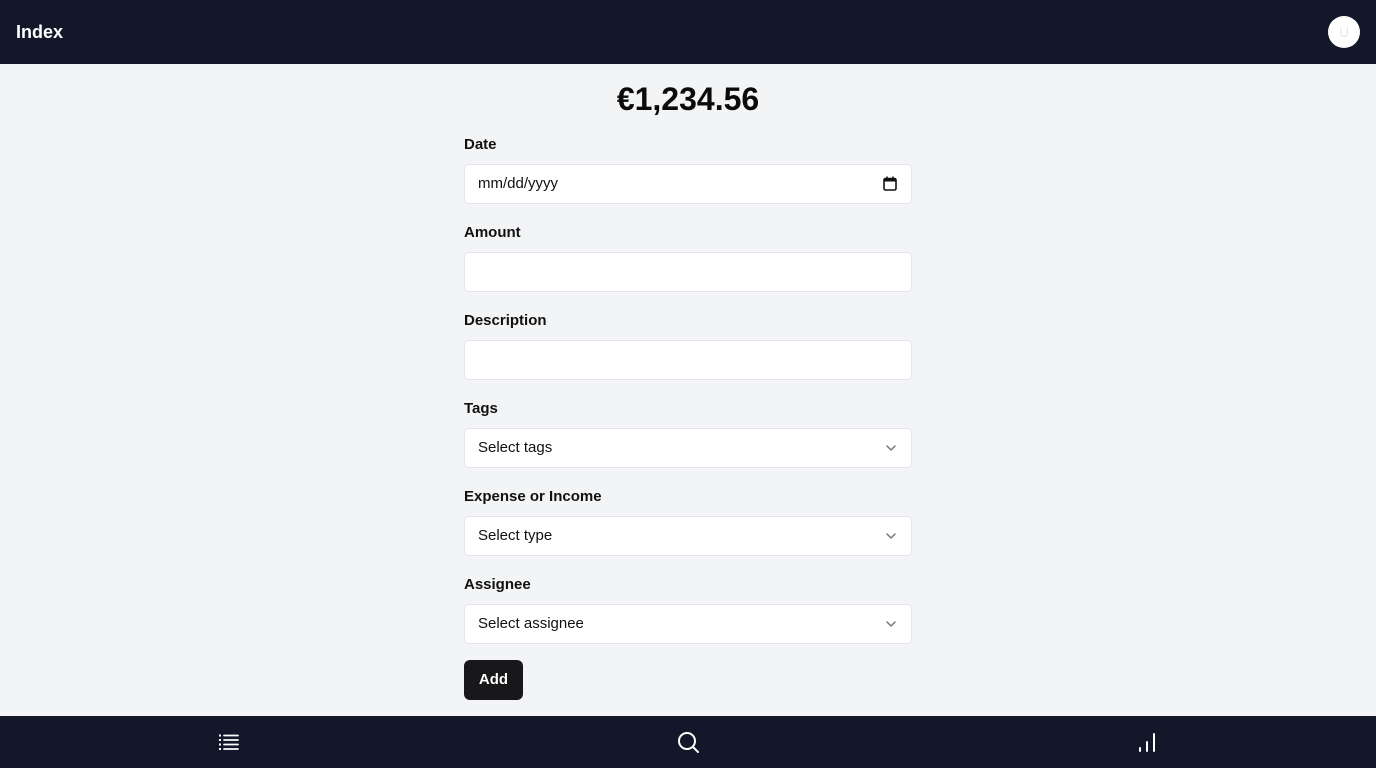 The width and height of the screenshot is (1376, 768). Describe the element at coordinates (229, 742) in the screenshot. I see `list-icon` at that location.